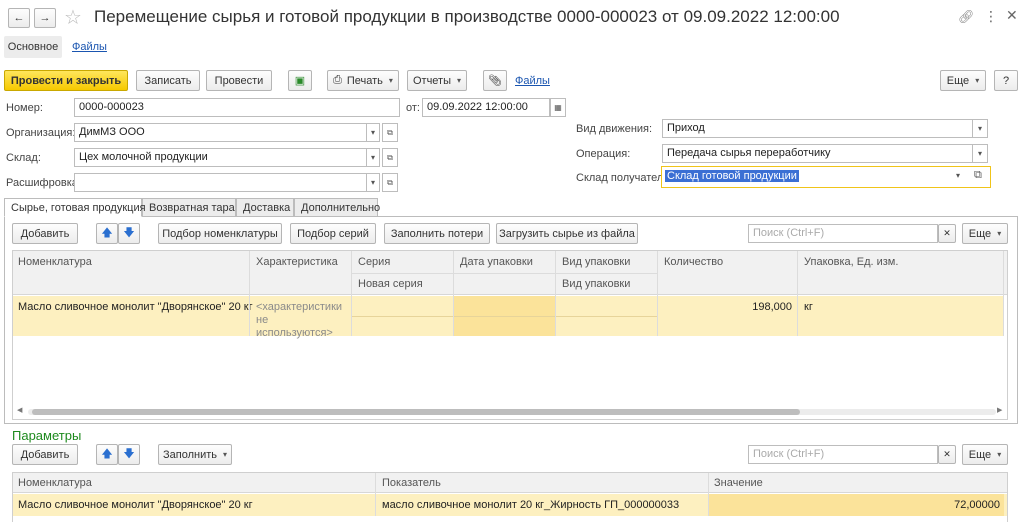 The height and width of the screenshot is (522, 1024). Describe the element at coordinates (374, 262) in the screenshot. I see `header-series: Серия` at that location.